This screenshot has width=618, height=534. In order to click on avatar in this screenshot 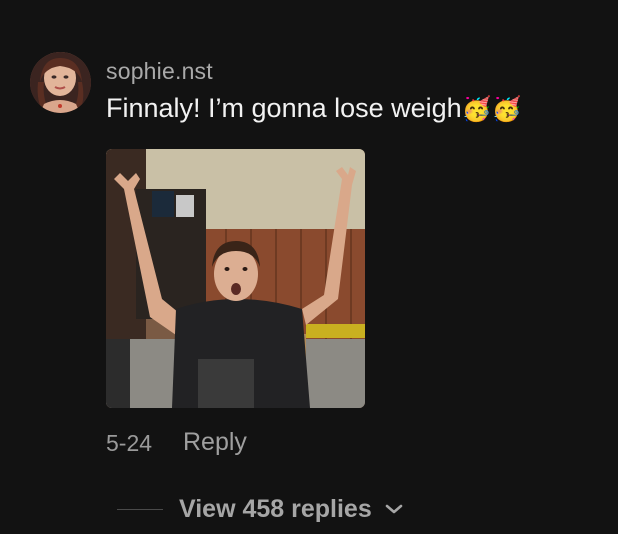, I will do `click(60, 82)`.